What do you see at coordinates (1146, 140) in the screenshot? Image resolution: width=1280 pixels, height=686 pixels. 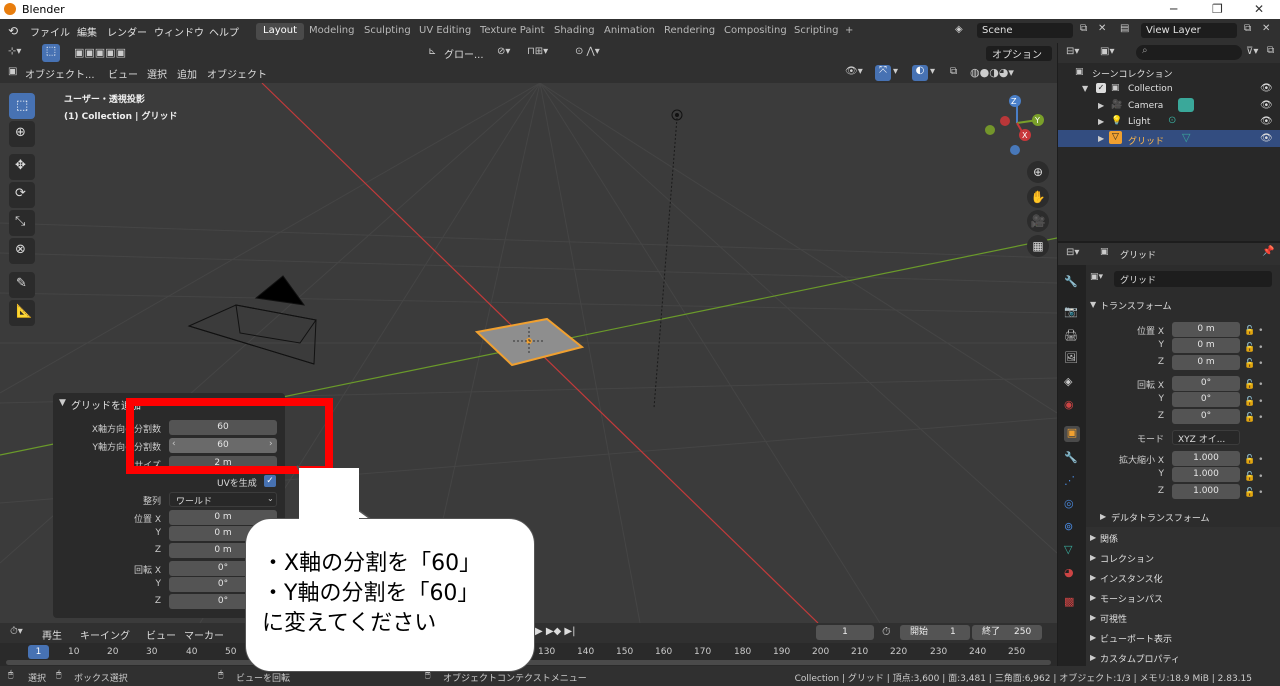 I see `outliner-item-grid: グリッド` at bounding box center [1146, 140].